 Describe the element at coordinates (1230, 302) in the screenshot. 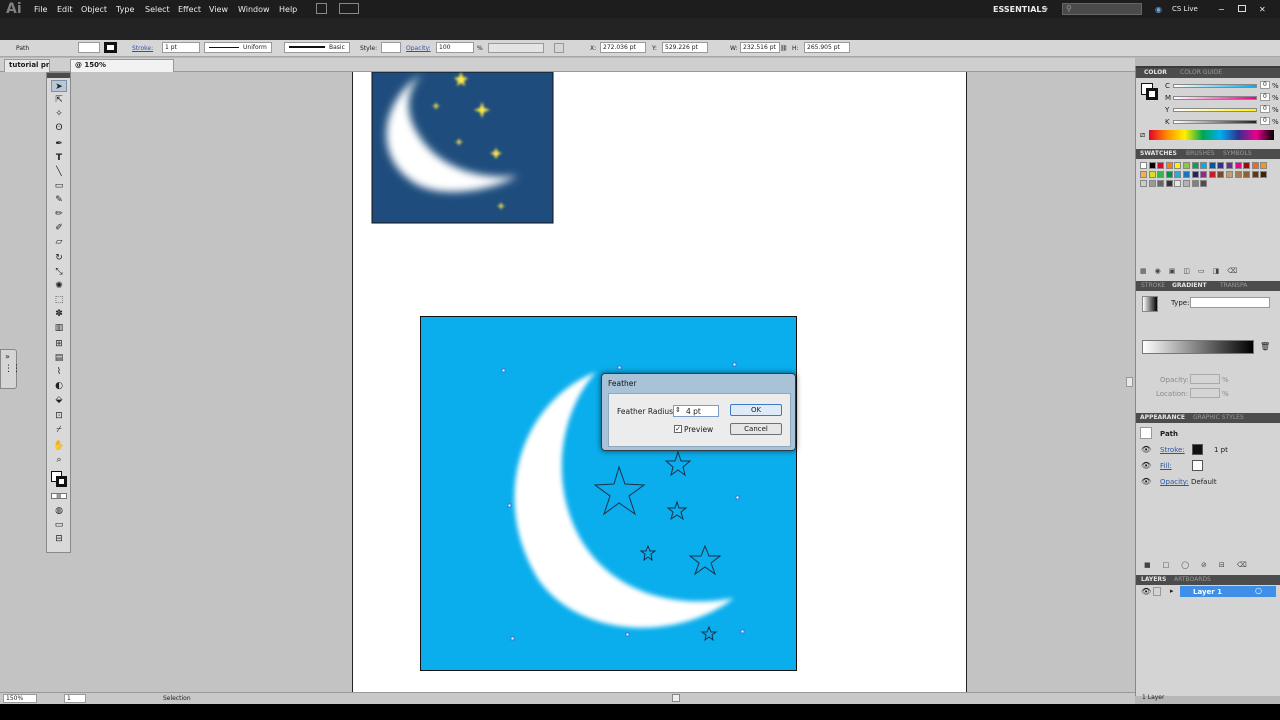

I see `gradient-type-select` at that location.